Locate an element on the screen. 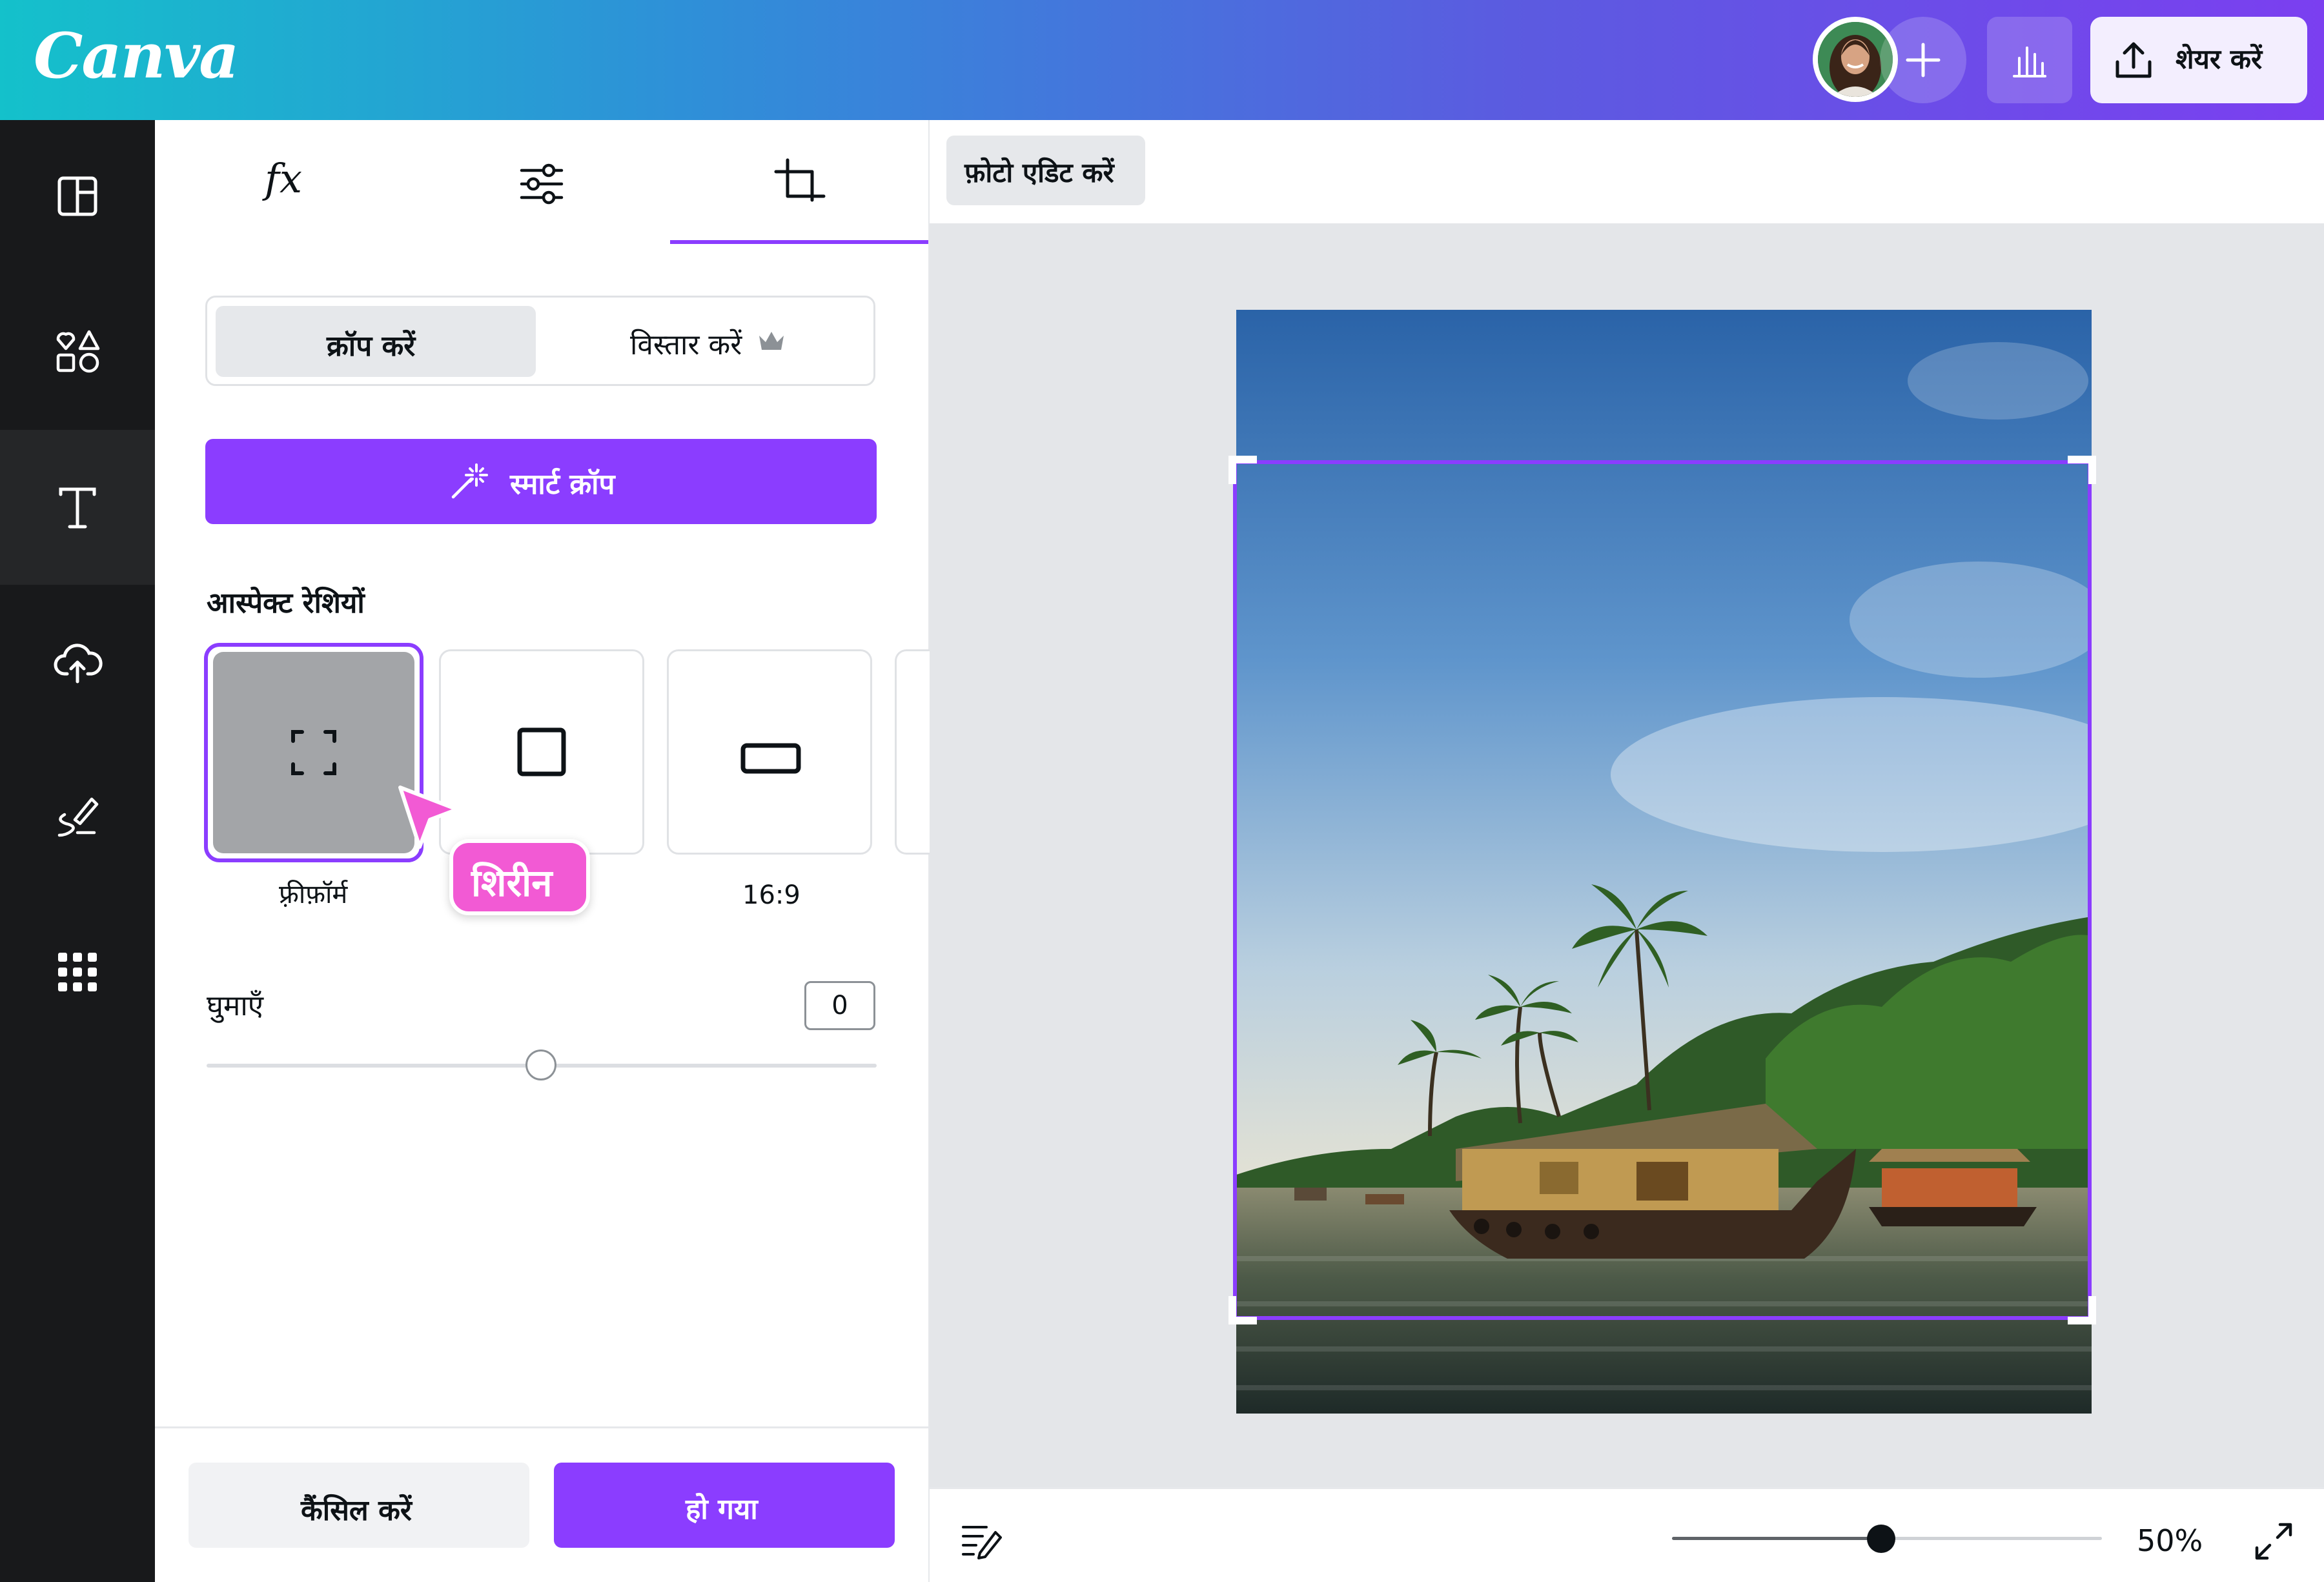 The image size is (2324, 1582). add-collaborator-button is located at coordinates (1923, 60).